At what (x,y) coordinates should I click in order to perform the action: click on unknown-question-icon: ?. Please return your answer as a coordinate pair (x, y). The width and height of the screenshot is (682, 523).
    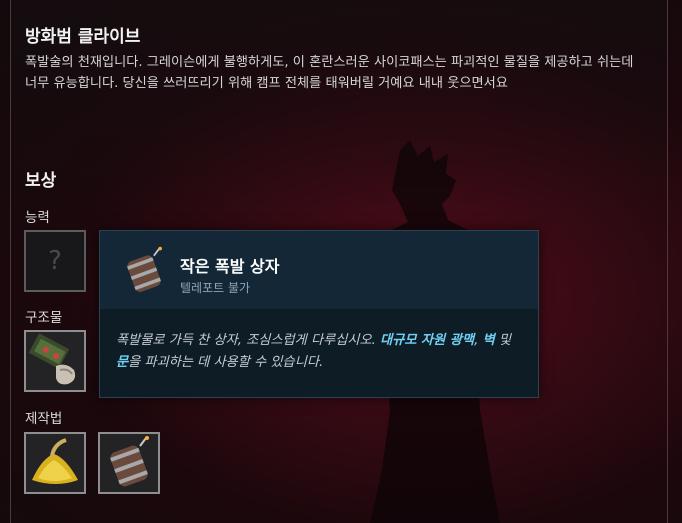
    Looking at the image, I should click on (55, 261).